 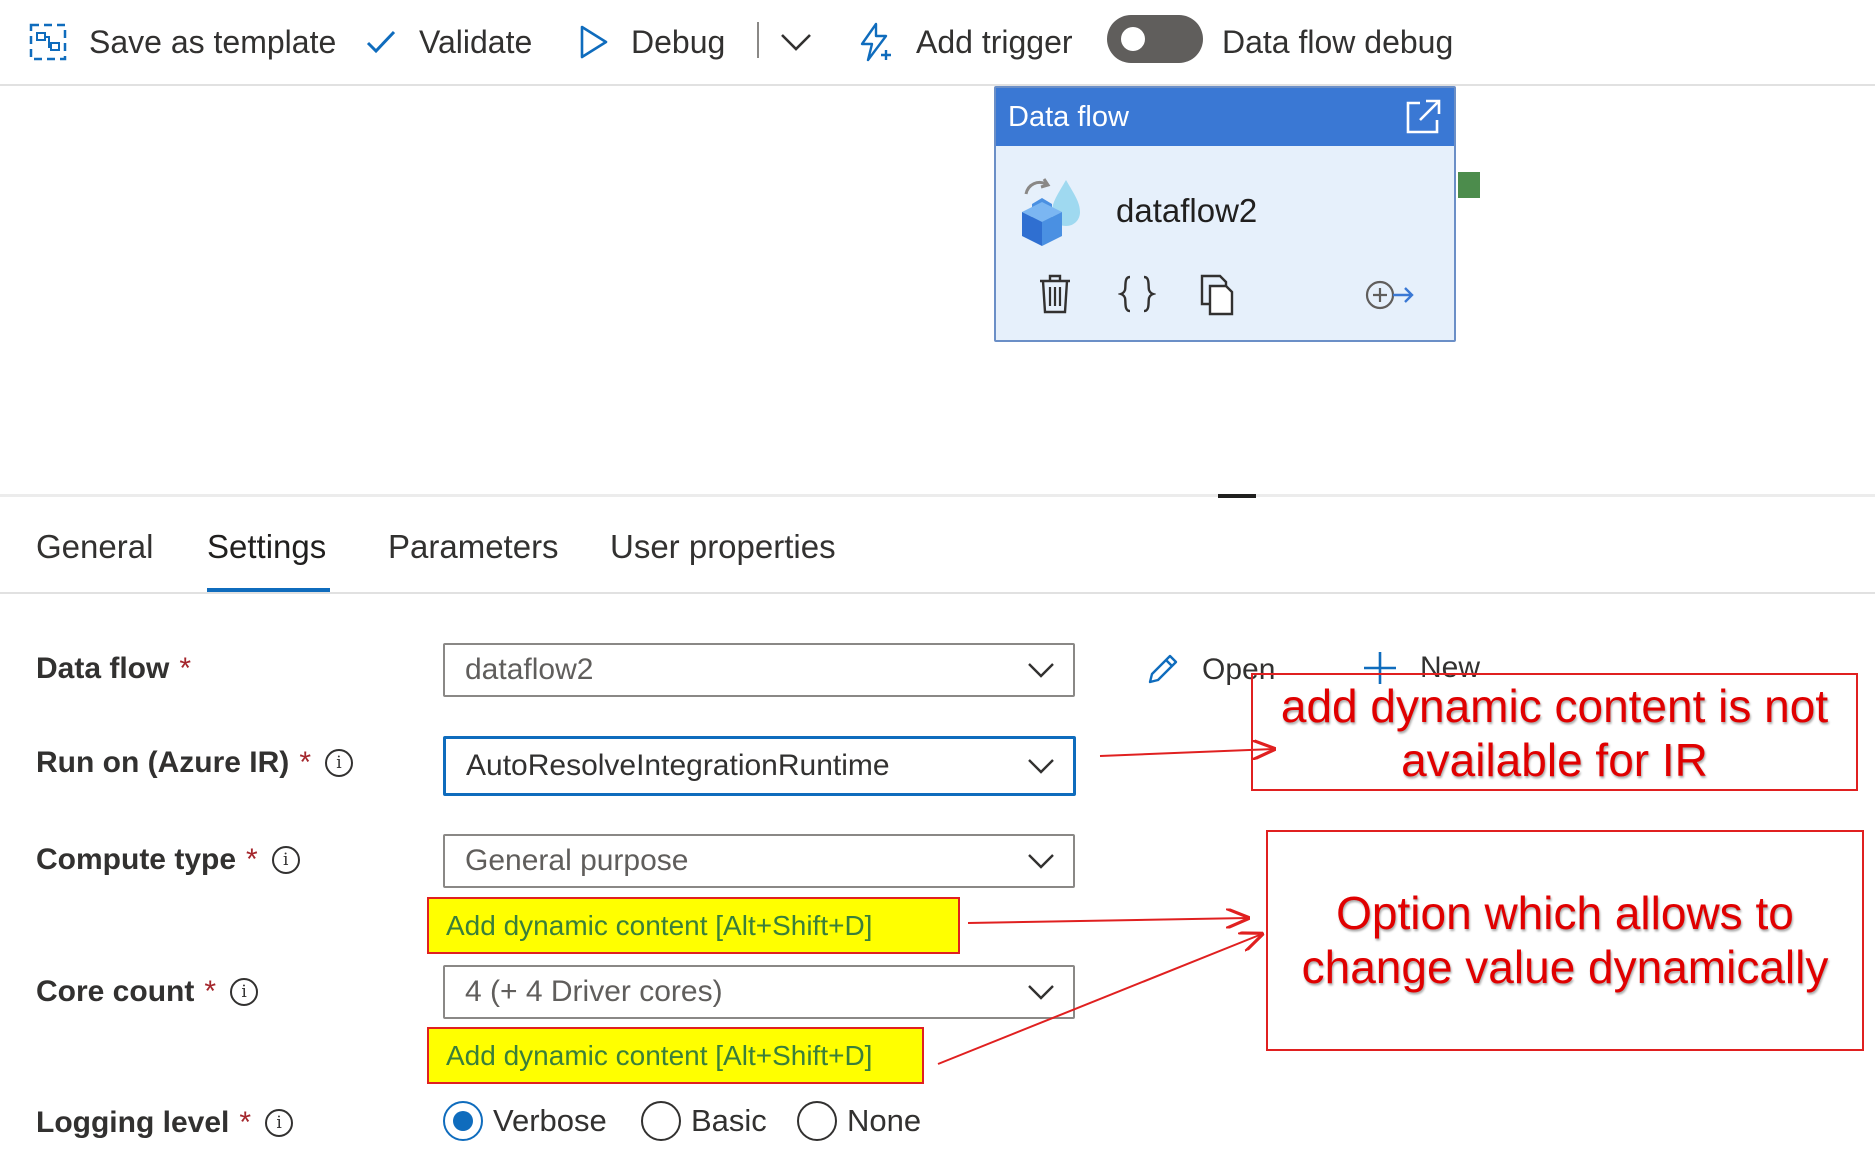 I want to click on compute-dynamic-arrow, so click(x=1107, y=920).